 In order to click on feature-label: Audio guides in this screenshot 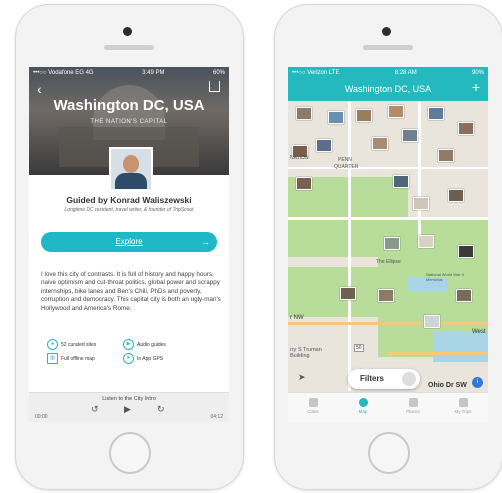, I will do `click(151, 344)`.